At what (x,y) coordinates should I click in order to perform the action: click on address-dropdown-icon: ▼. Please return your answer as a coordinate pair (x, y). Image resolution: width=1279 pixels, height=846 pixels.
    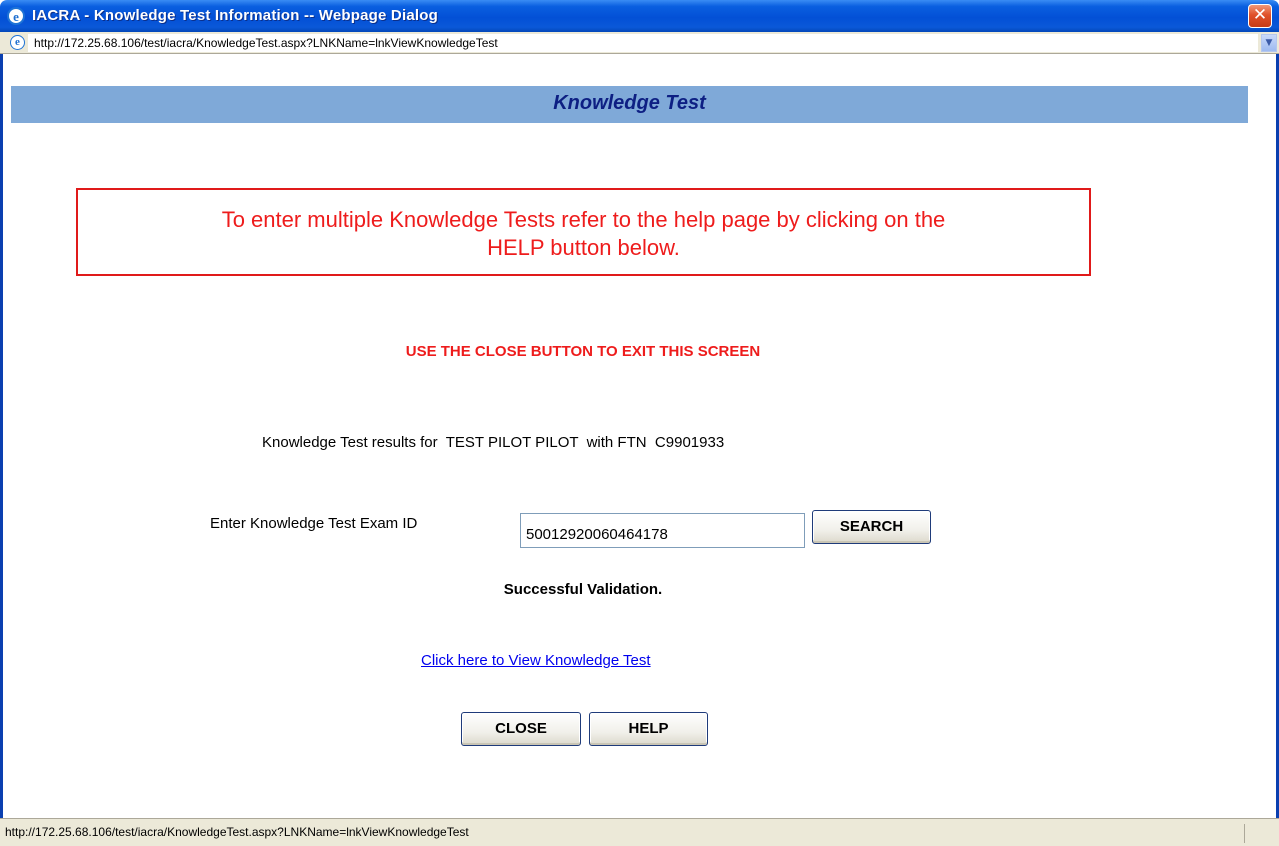
    Looking at the image, I should click on (1269, 43).